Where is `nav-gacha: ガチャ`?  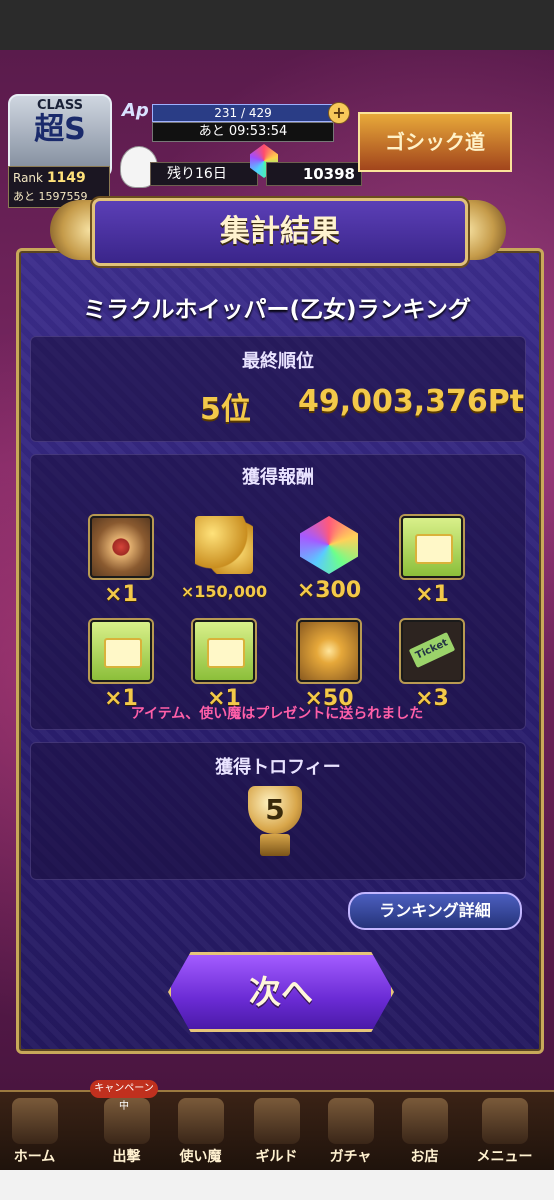 nav-gacha: ガチャ is located at coordinates (350, 1132).